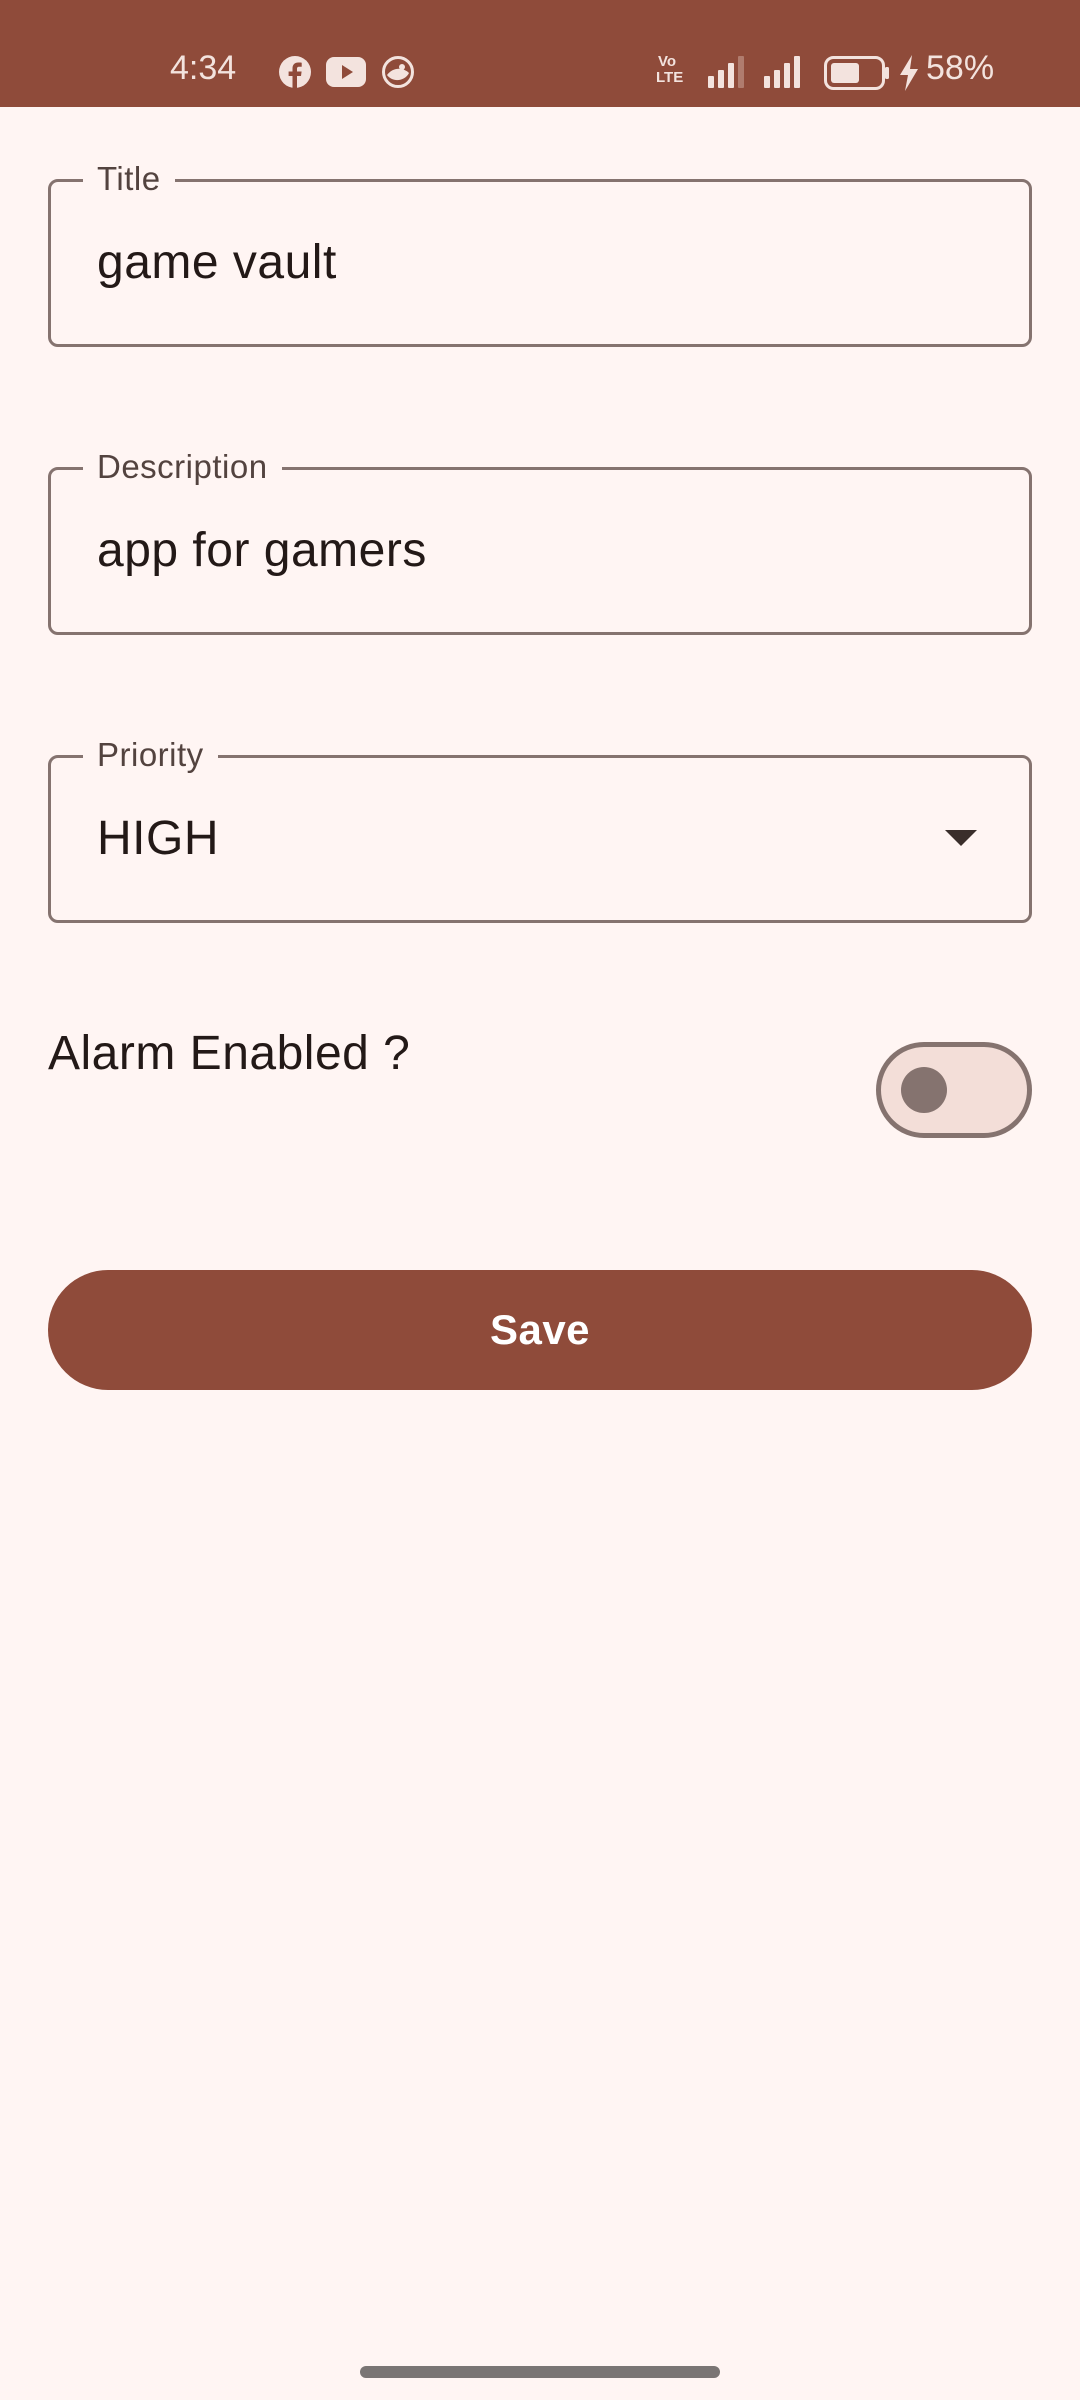 This screenshot has width=1080, height=2400. What do you see at coordinates (182, 467) in the screenshot?
I see `description-field-label: Description` at bounding box center [182, 467].